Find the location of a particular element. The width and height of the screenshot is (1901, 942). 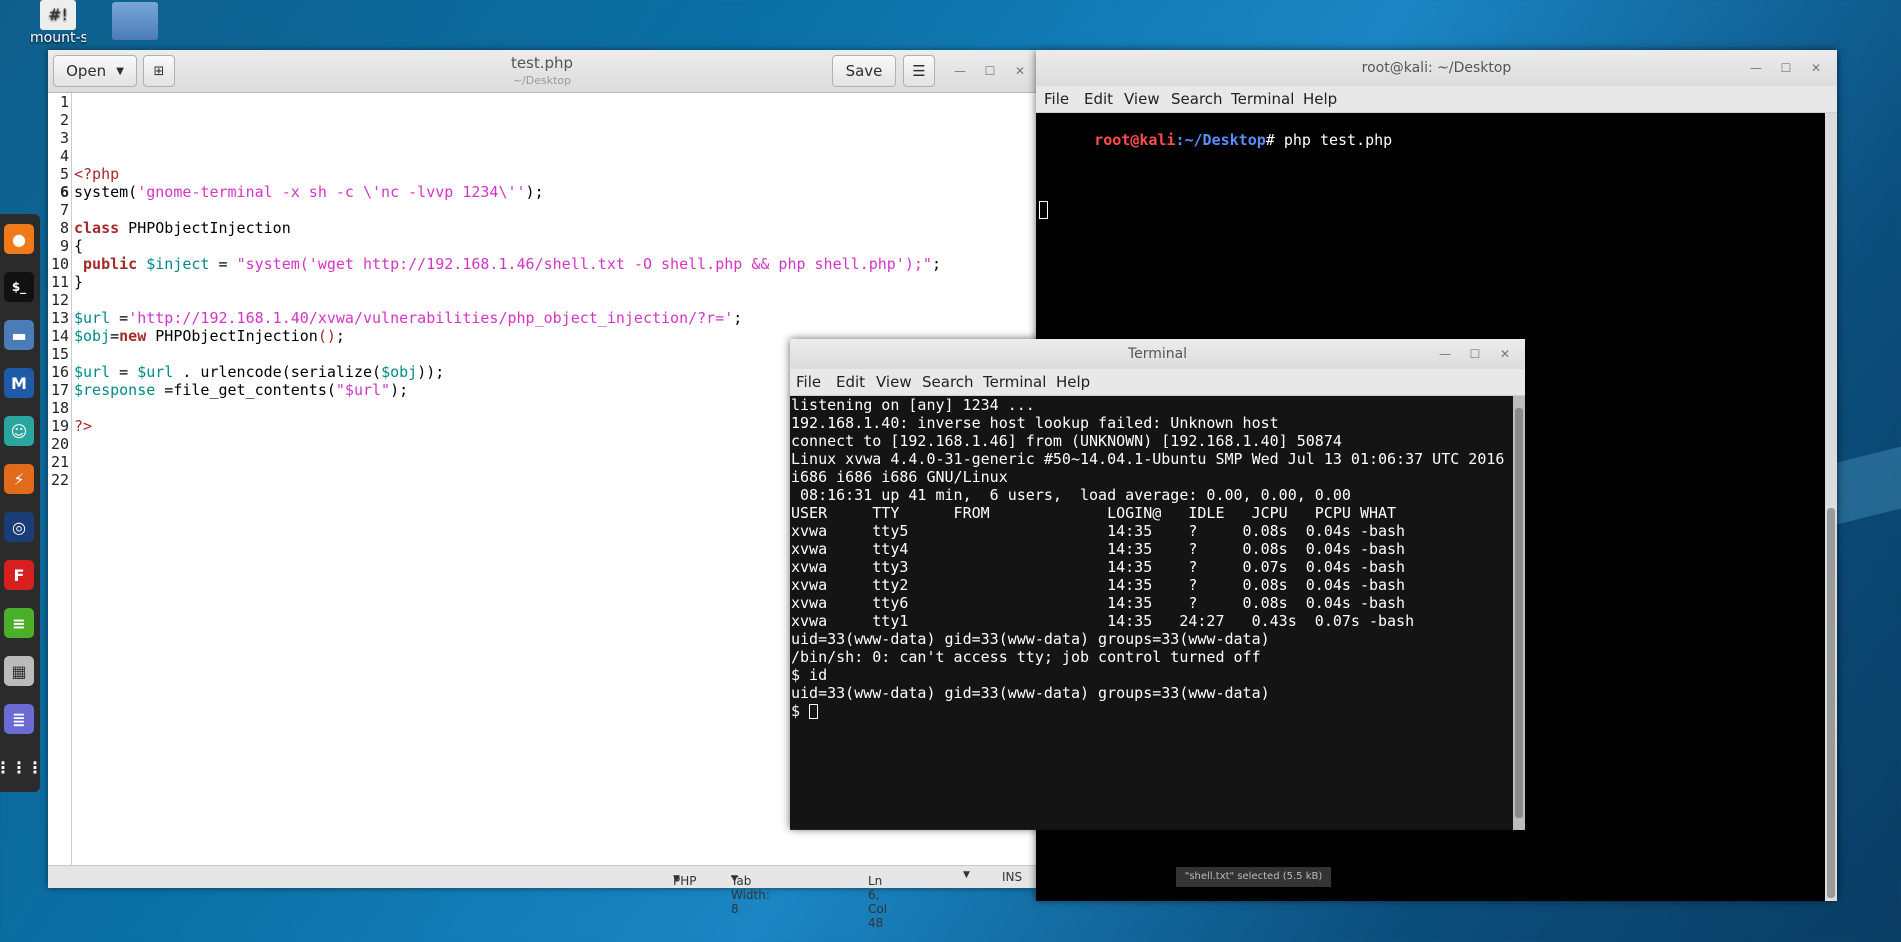

line-number: 18 is located at coordinates (59, 408).